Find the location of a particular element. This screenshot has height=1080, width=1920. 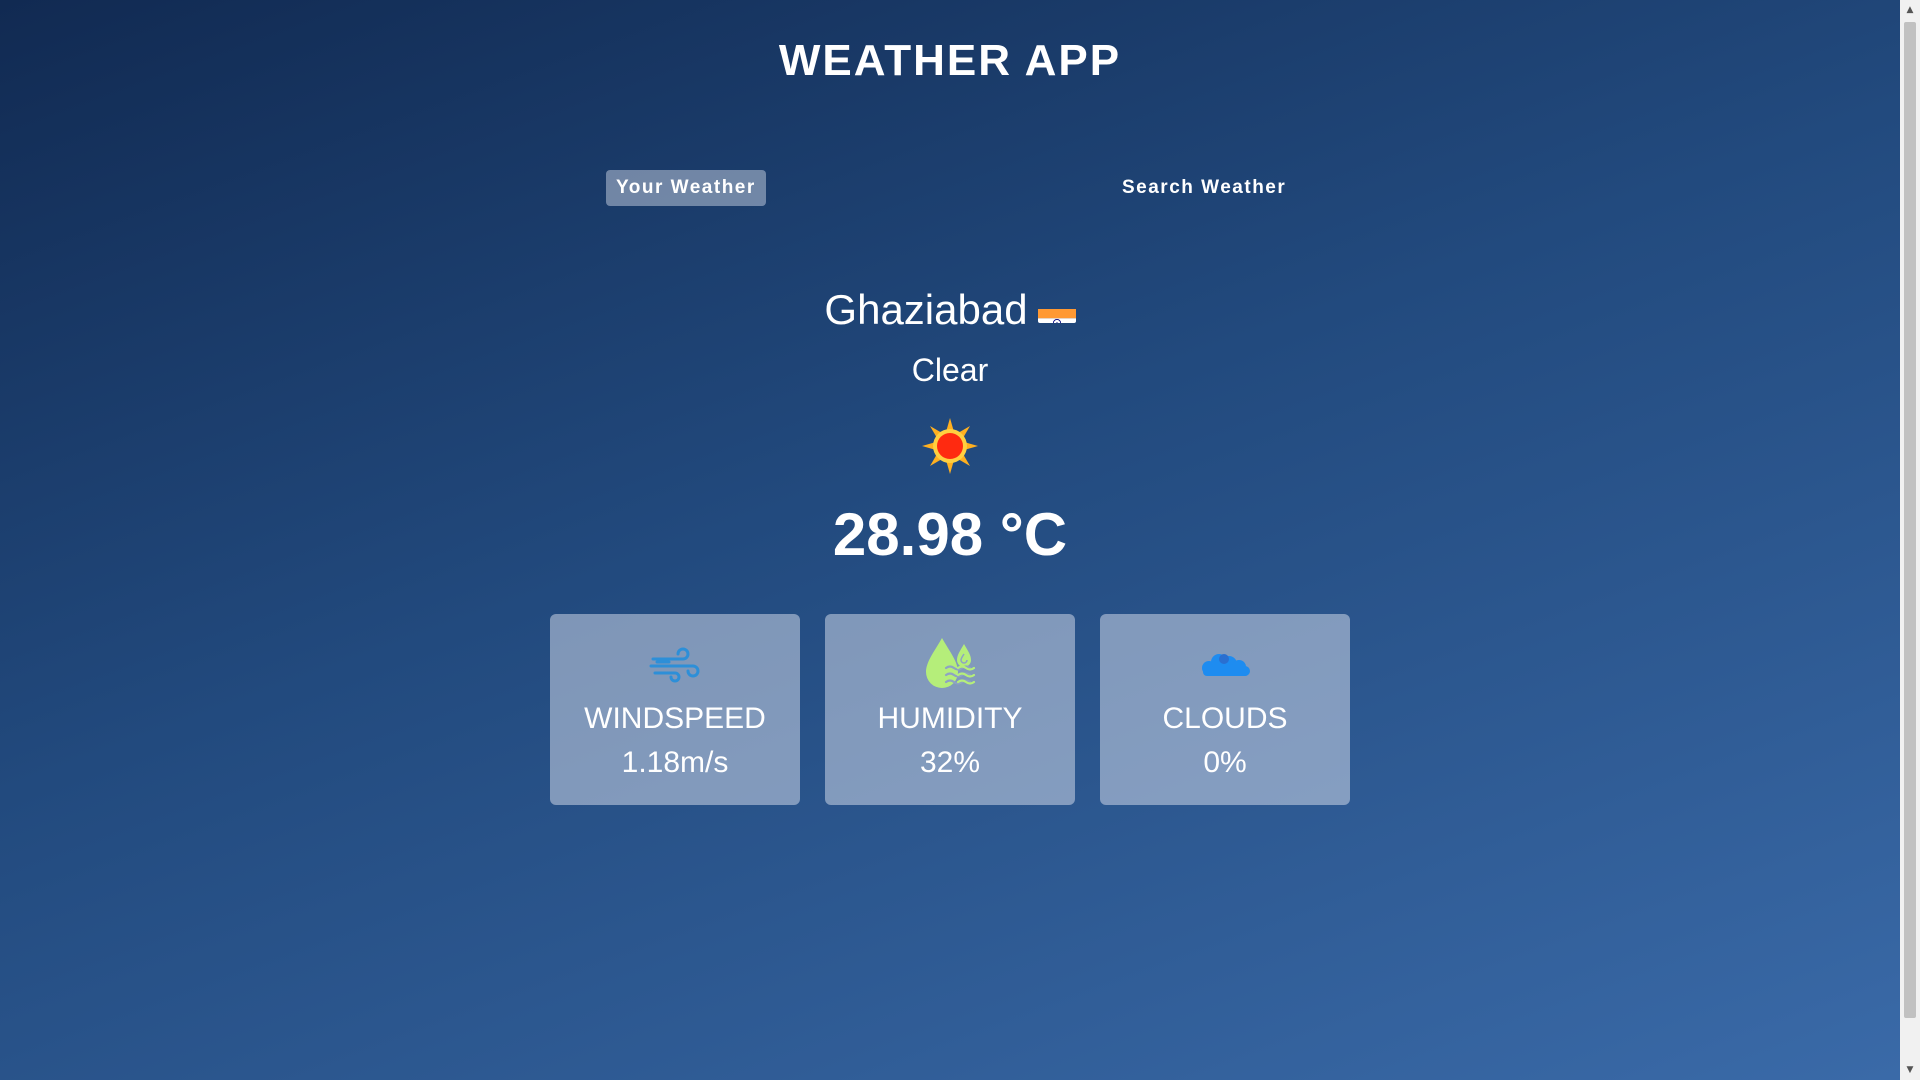

vertical-scrollbar: ▲ ▼ is located at coordinates (1910, 540).